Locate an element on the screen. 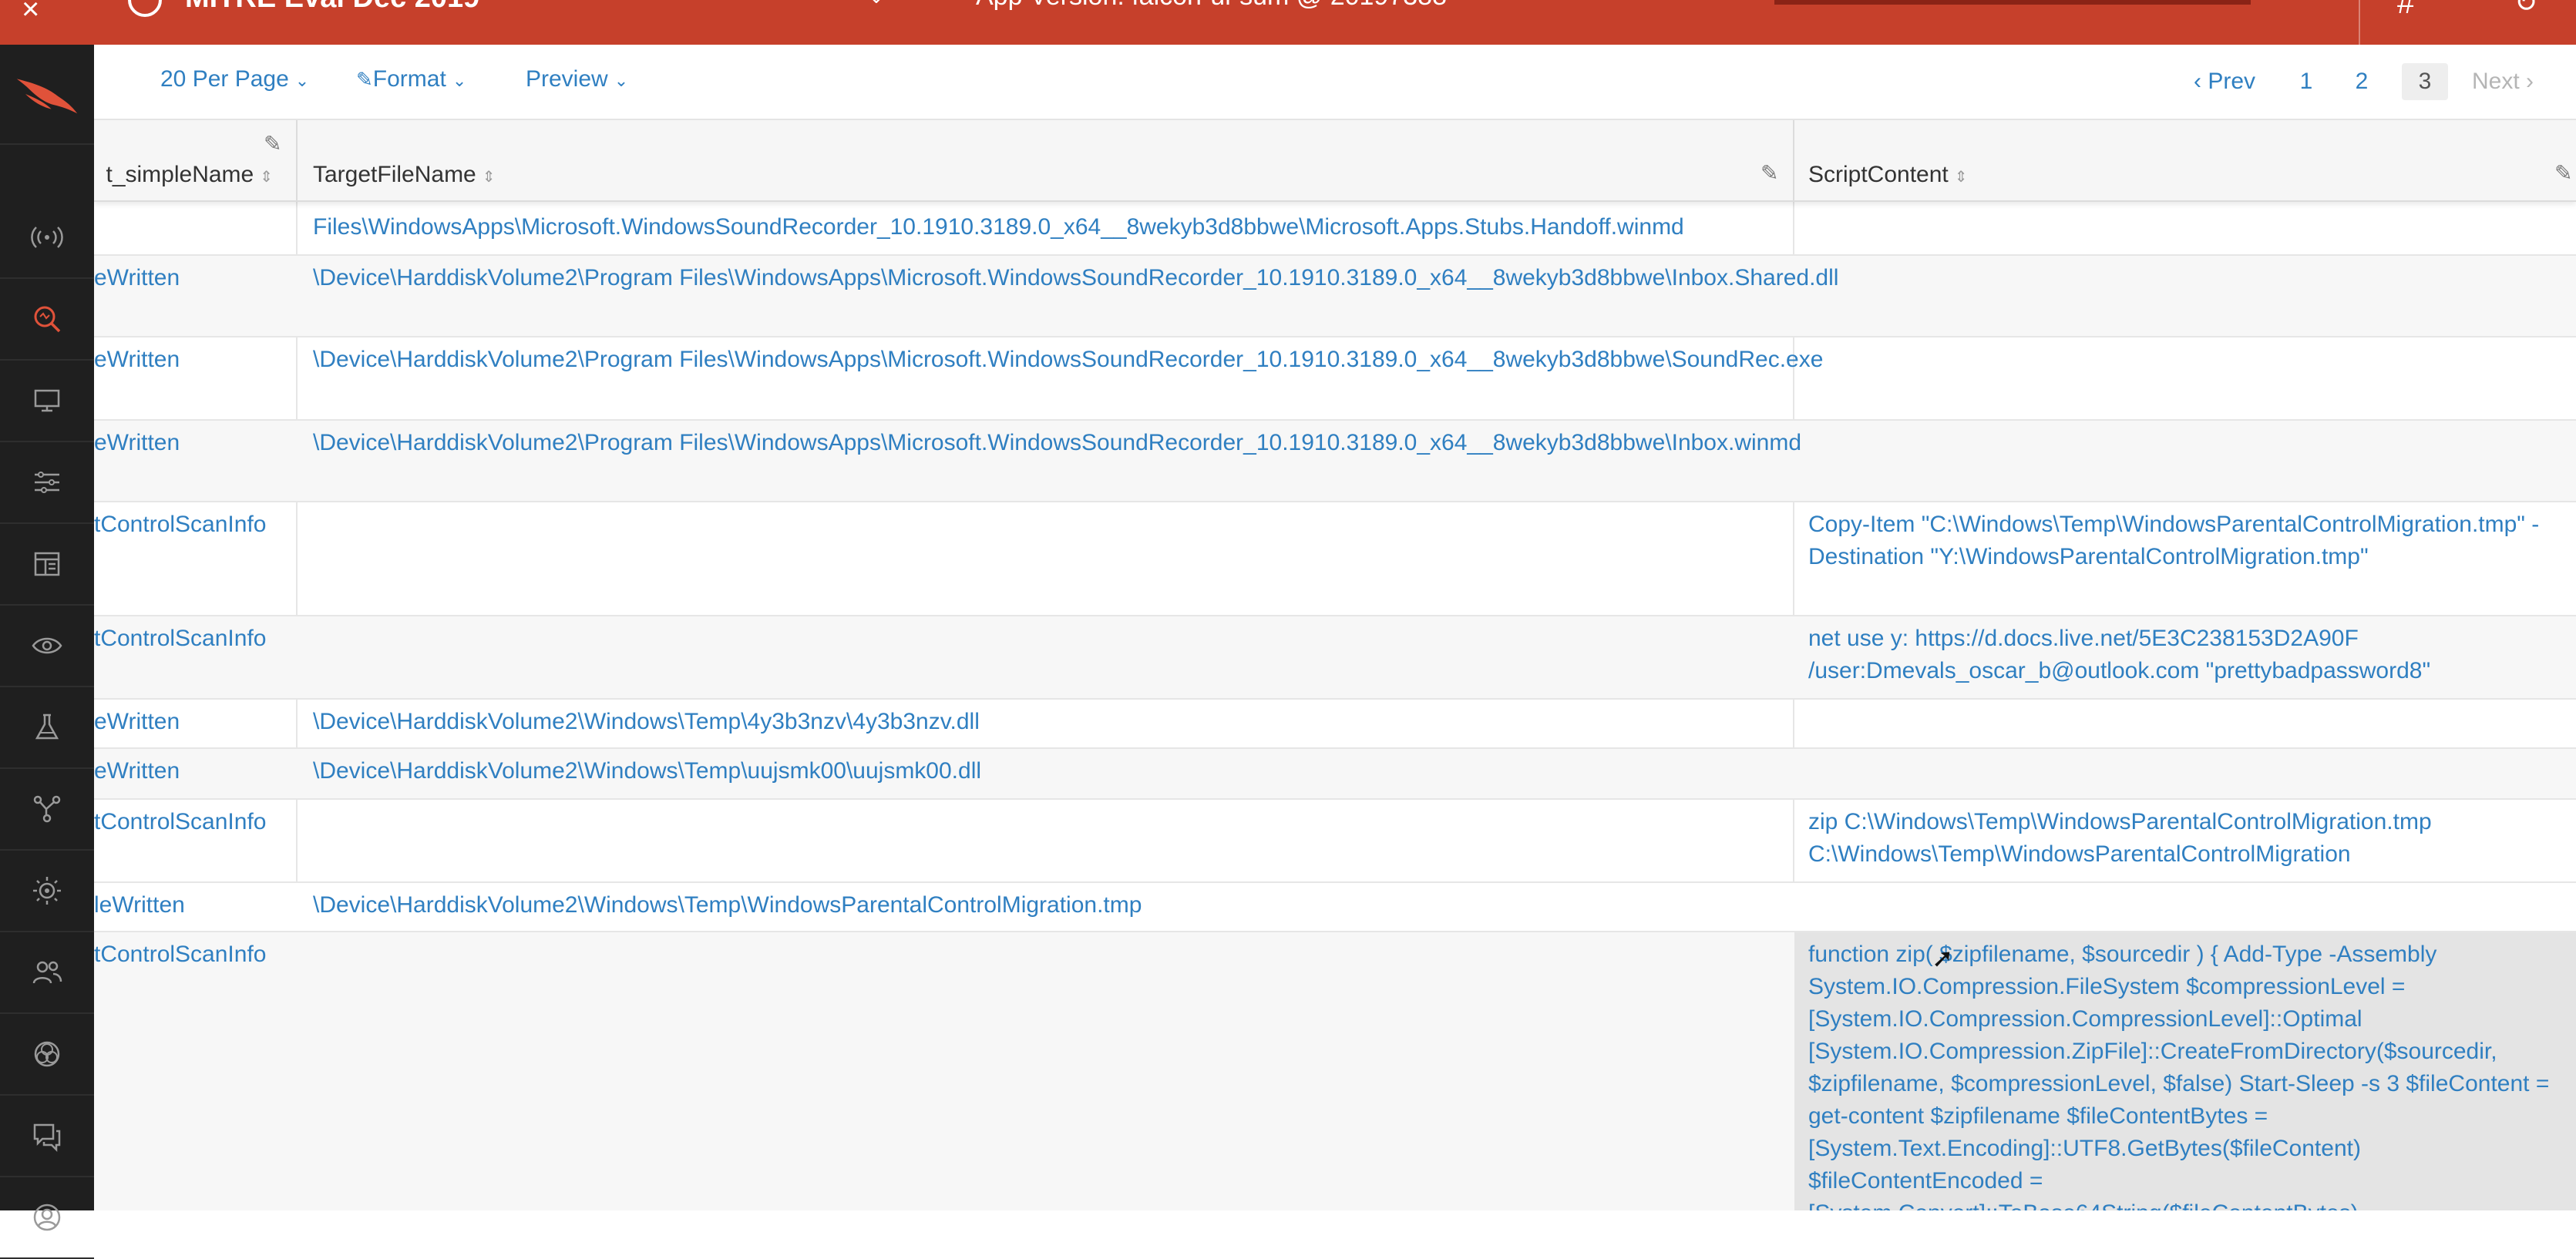 The image size is (2576, 1259). format-dropdown: ✎Format ⌄ is located at coordinates (411, 79).